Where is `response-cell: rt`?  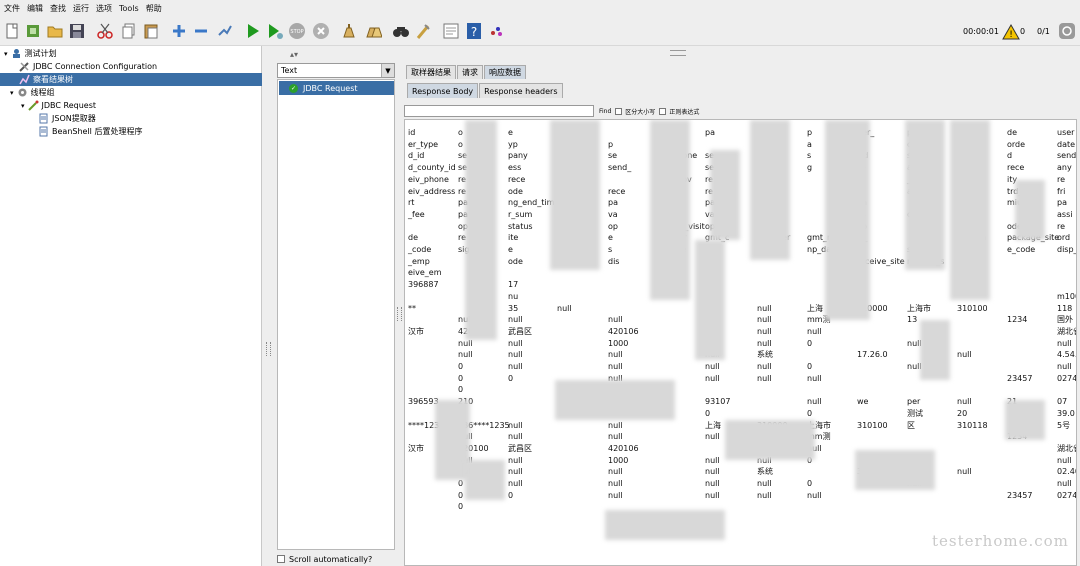 response-cell: rt is located at coordinates (411, 203).